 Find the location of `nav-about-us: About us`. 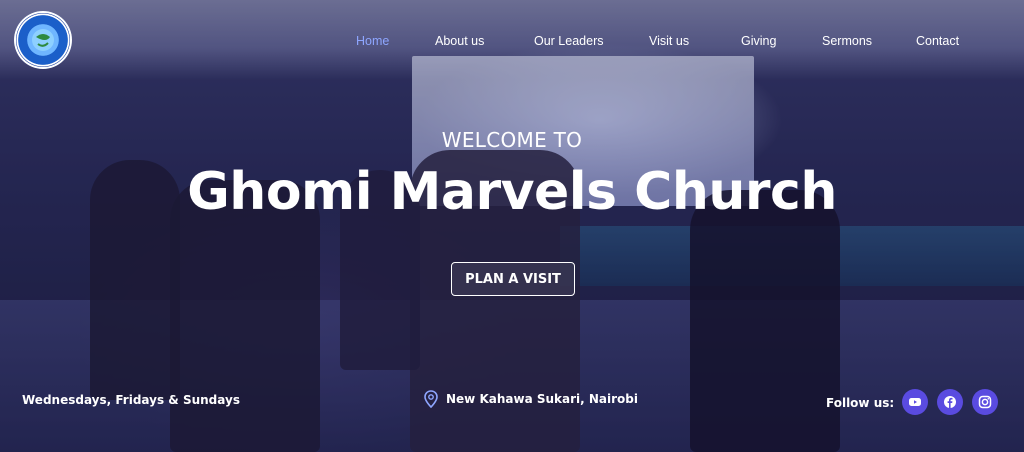

nav-about-us: About us is located at coordinates (459, 41).